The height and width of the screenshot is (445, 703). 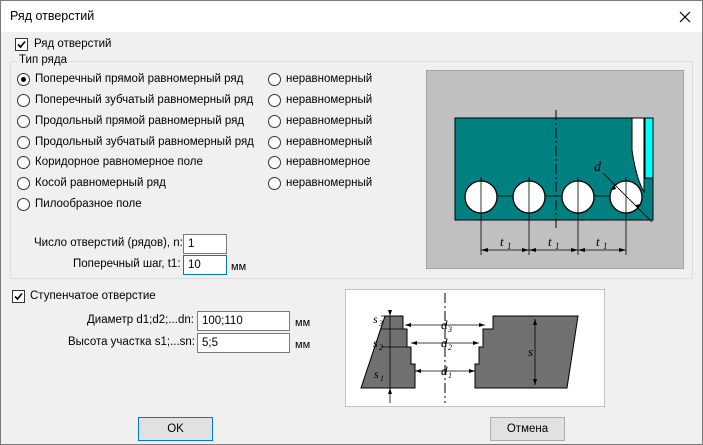 I want to click on row-checkbox, so click(x=21, y=44).